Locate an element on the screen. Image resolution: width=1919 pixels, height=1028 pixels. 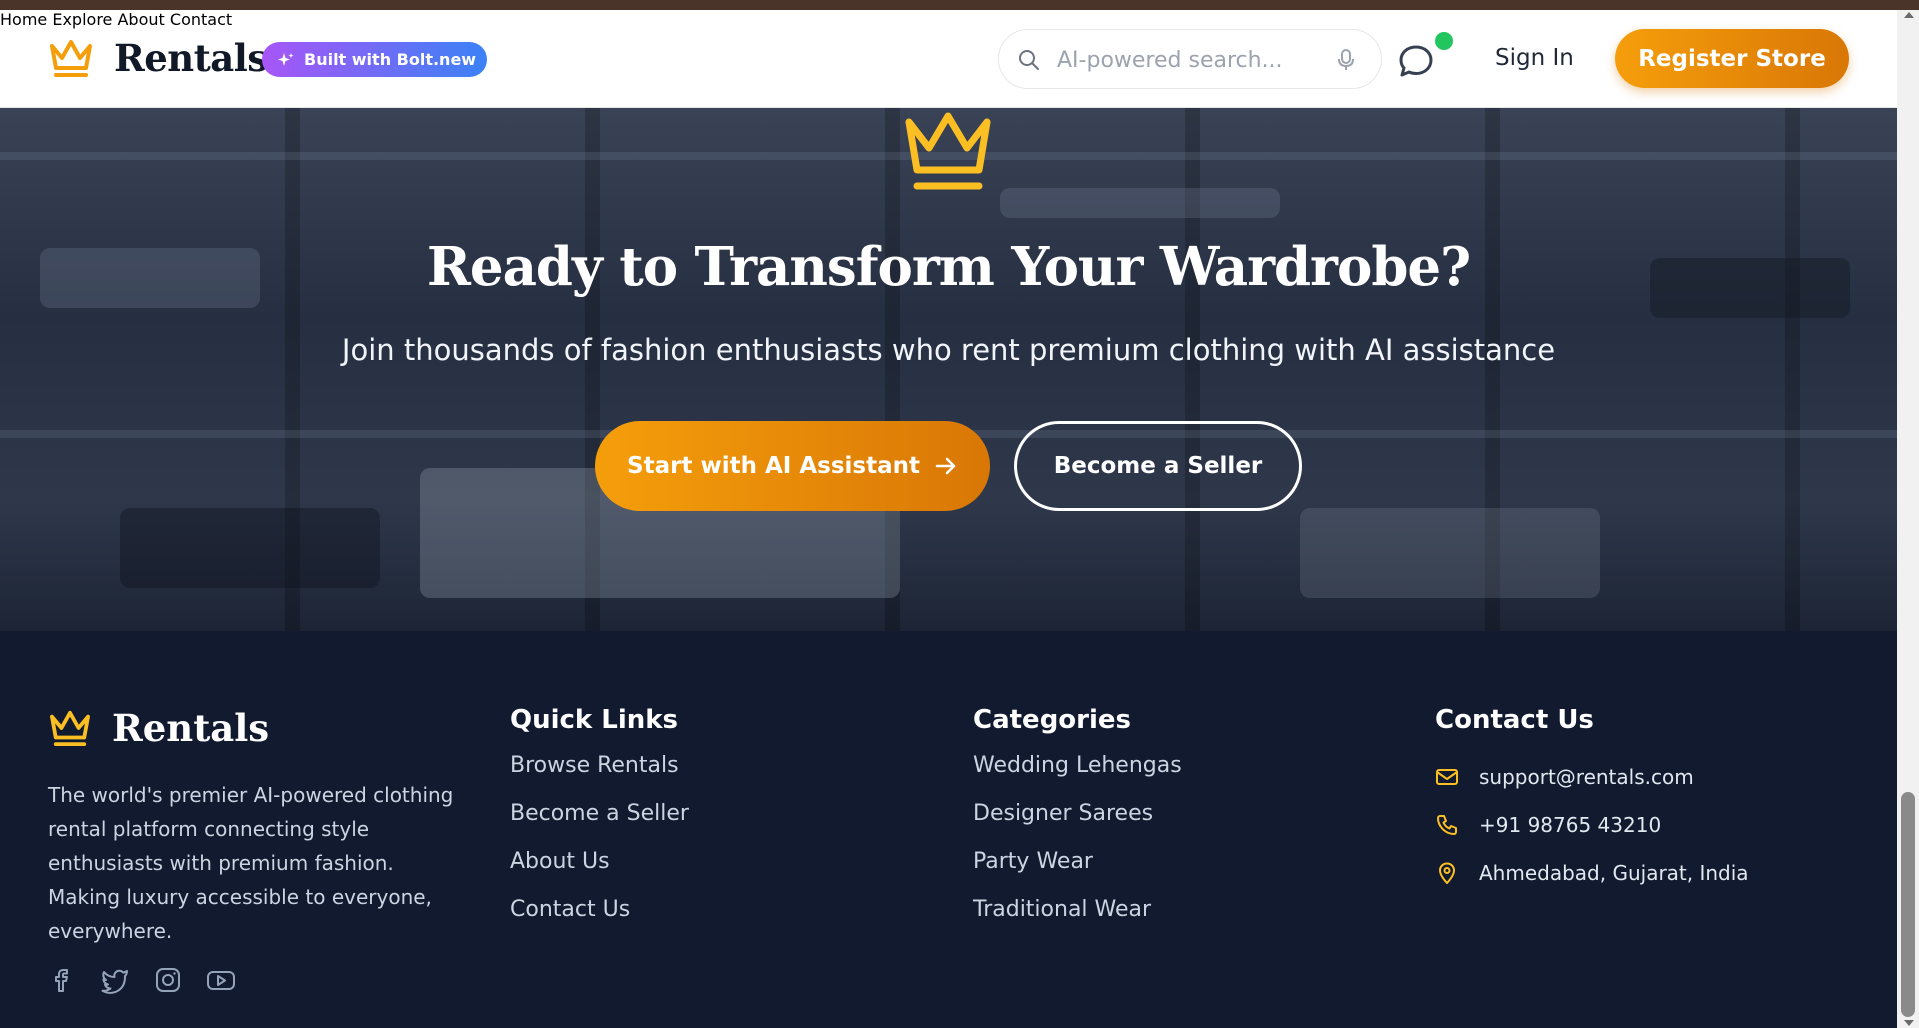
brand-logo-link: Rentals is located at coordinates (158, 58).